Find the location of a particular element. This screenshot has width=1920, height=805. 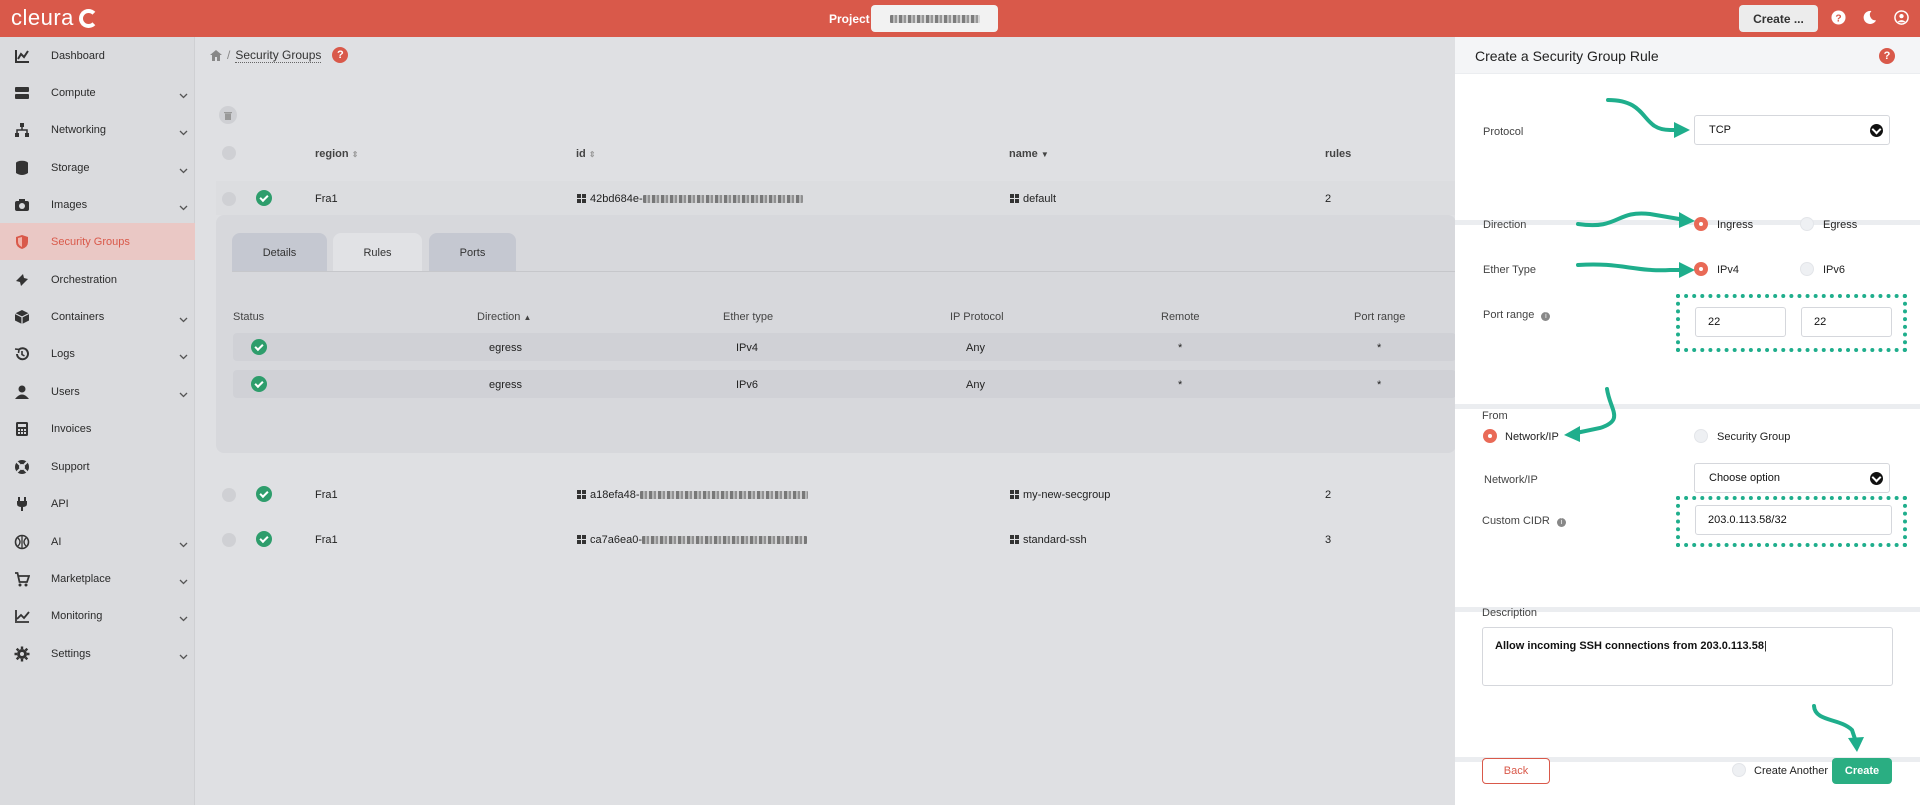

row-name: my-new-secgroup is located at coordinates (1060, 495).